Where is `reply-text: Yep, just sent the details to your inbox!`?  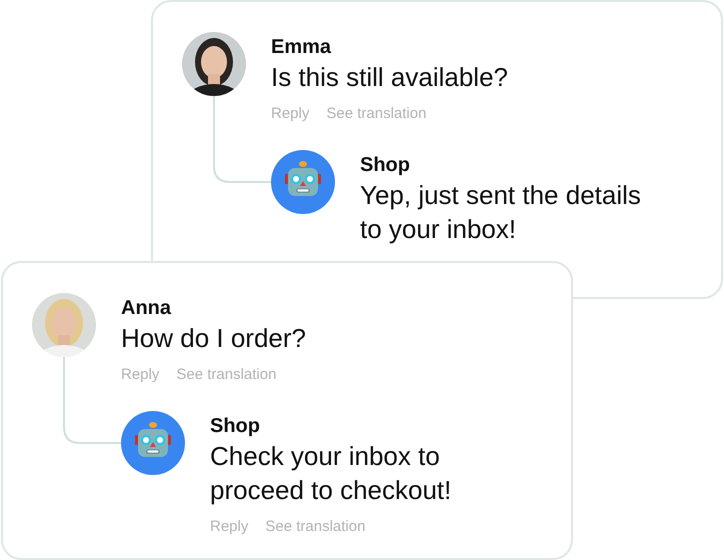
reply-text: Yep, just sent the details to your inbox! is located at coordinates (500, 212).